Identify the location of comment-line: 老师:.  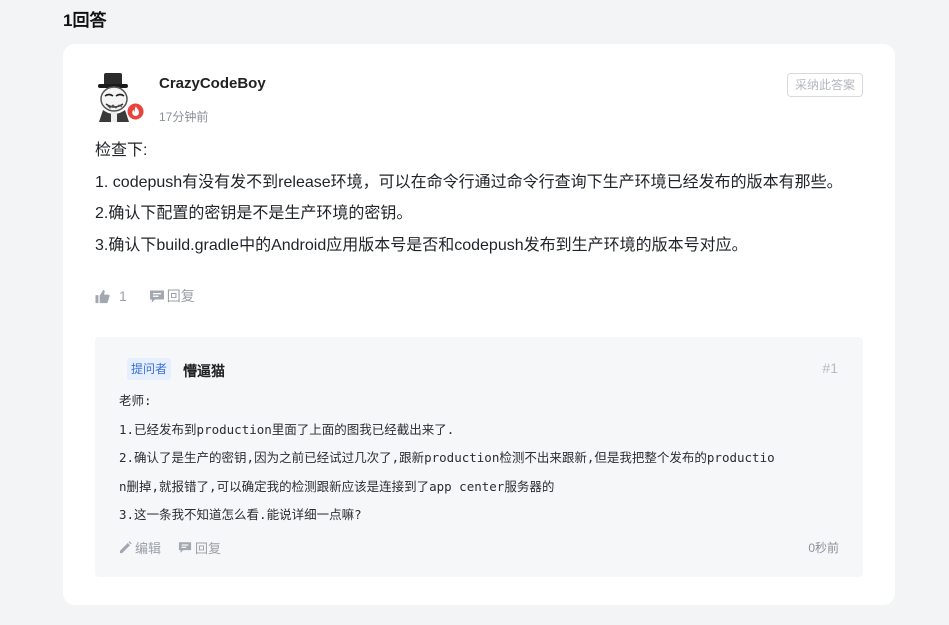
(135, 400).